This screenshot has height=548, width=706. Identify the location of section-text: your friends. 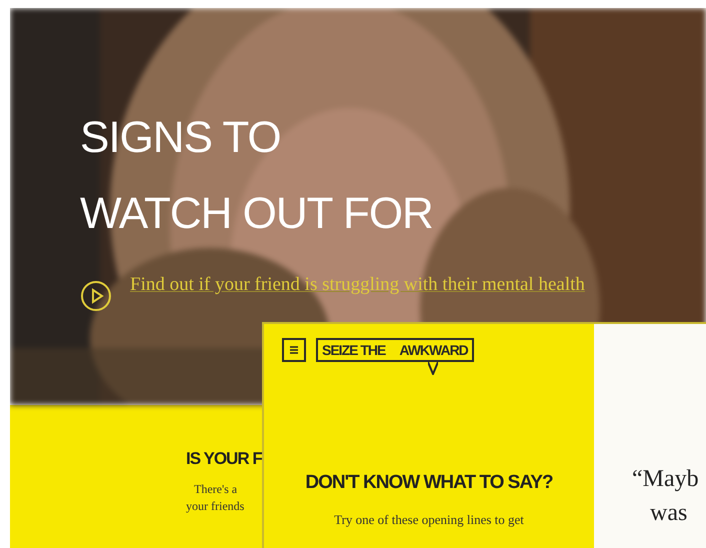
(215, 506).